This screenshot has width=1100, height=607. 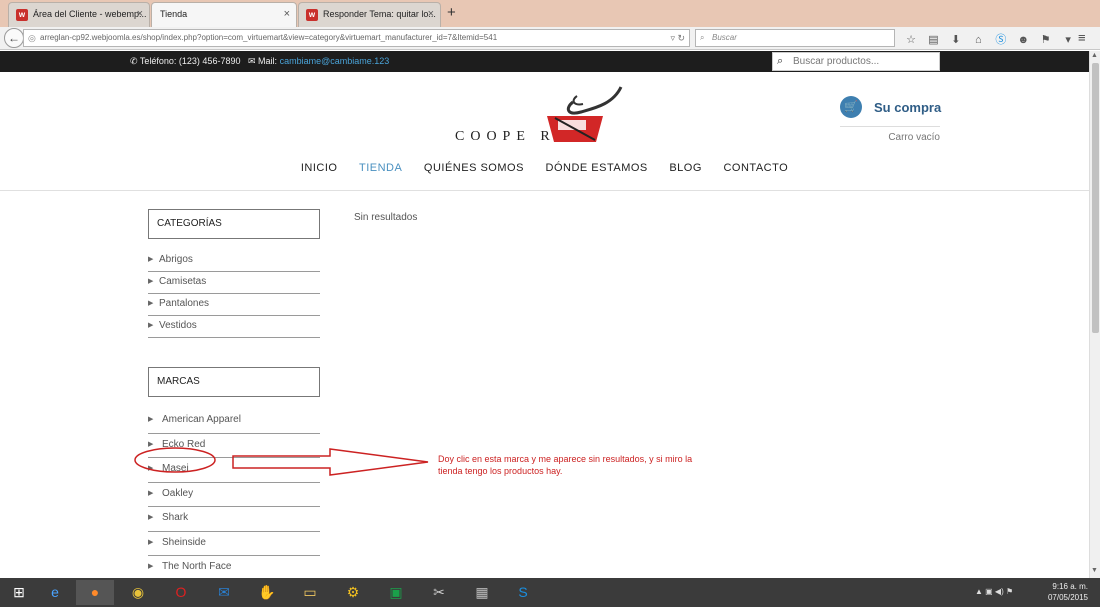 I want to click on new-tab-button: +, so click(x=451, y=12).